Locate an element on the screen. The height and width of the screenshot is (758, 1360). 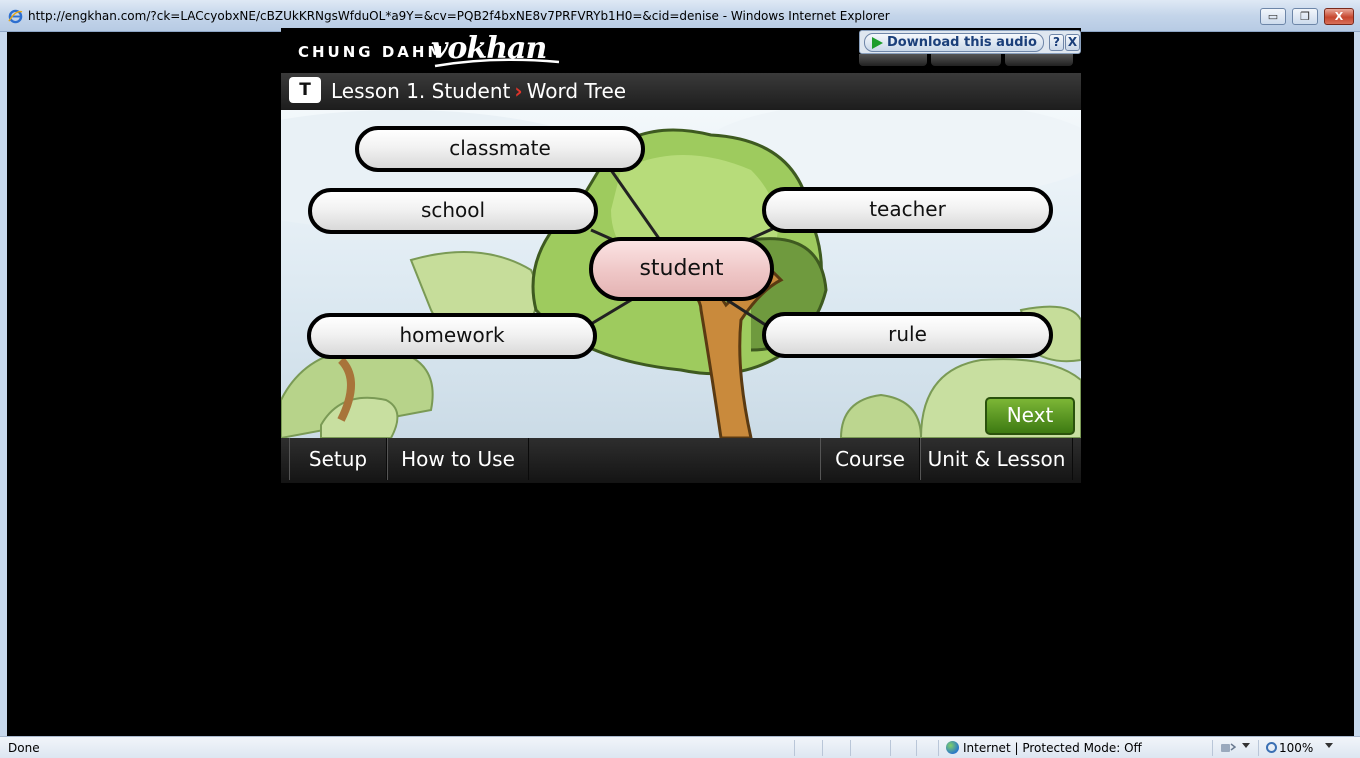
close-icon: X is located at coordinates (1339, 16).